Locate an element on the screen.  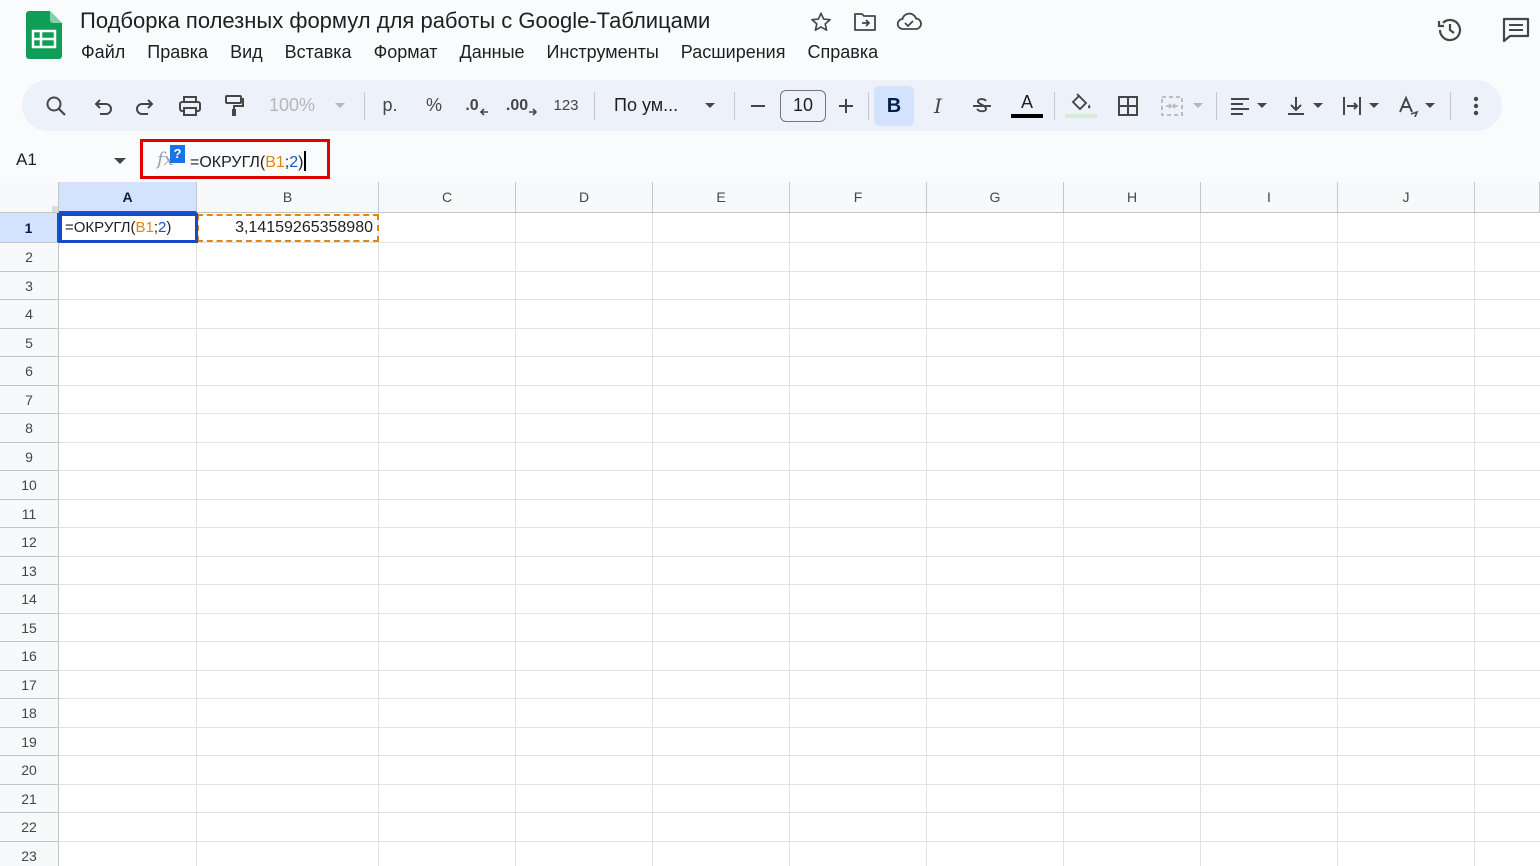
paint-format-icon is located at coordinates (234, 105).